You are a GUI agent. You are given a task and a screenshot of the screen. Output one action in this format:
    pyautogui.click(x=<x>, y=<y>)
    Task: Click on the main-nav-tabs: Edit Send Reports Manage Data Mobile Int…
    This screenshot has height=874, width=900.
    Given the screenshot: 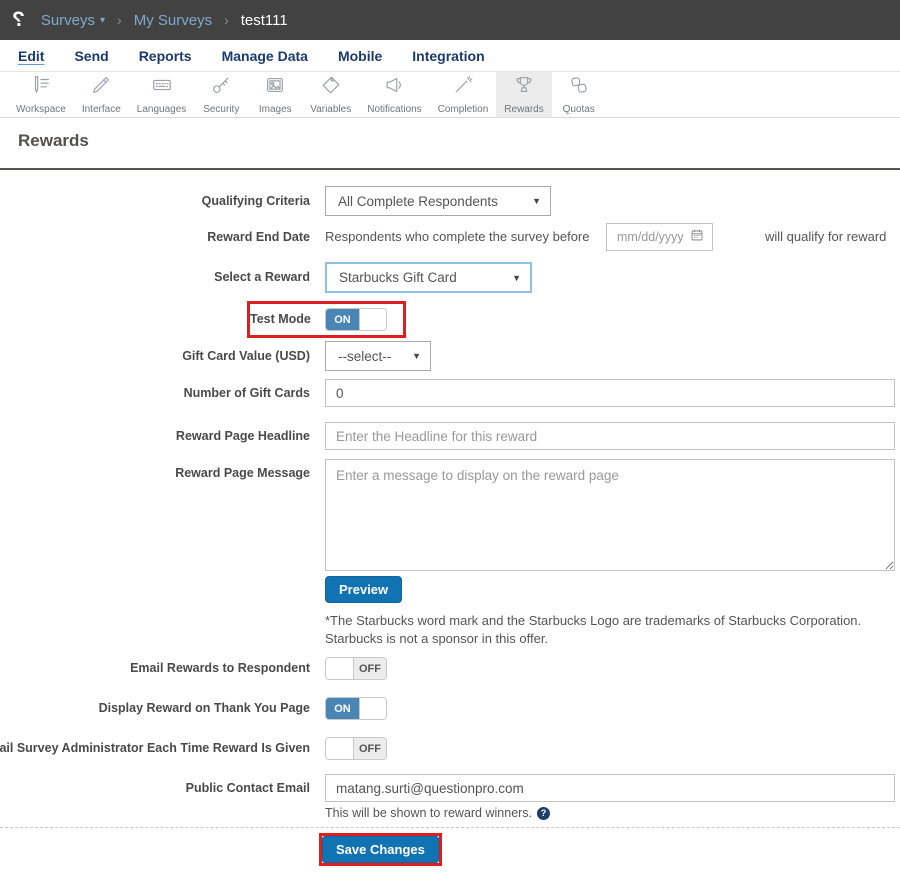 What is the action you would take?
    pyautogui.click(x=450, y=56)
    